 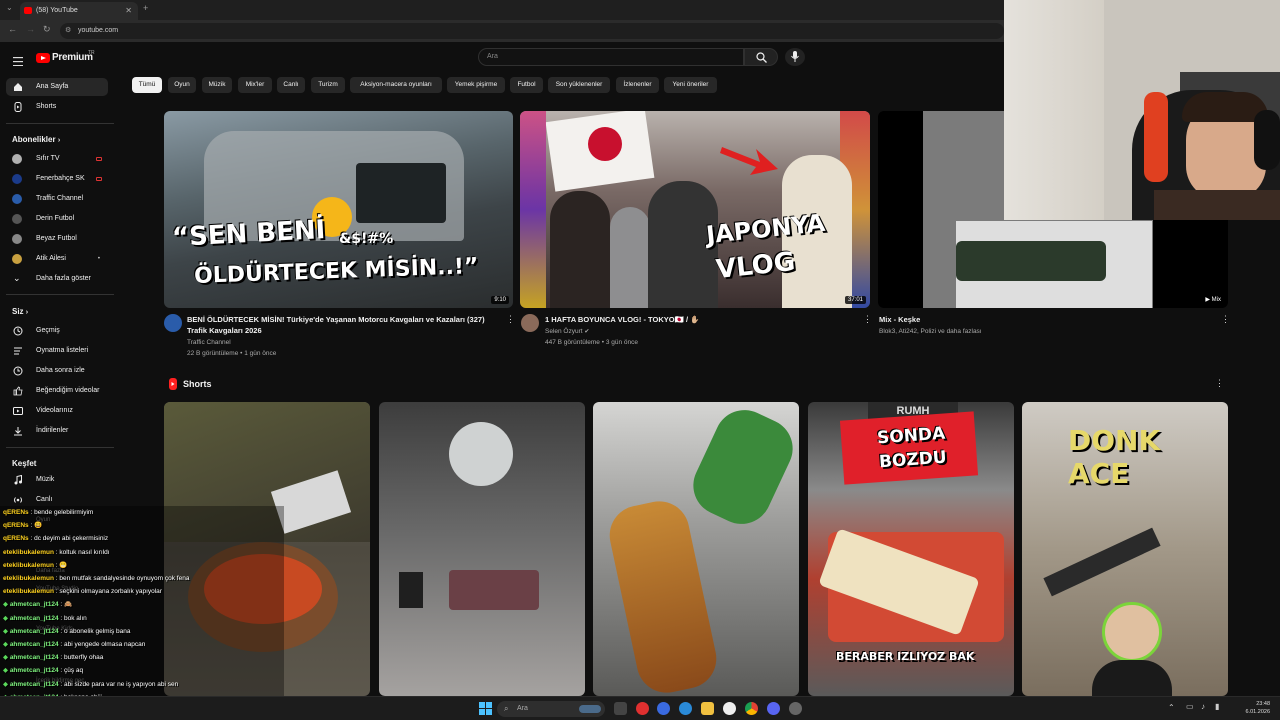 What do you see at coordinates (526, 85) in the screenshot?
I see `chip-football: Futbol` at bounding box center [526, 85].